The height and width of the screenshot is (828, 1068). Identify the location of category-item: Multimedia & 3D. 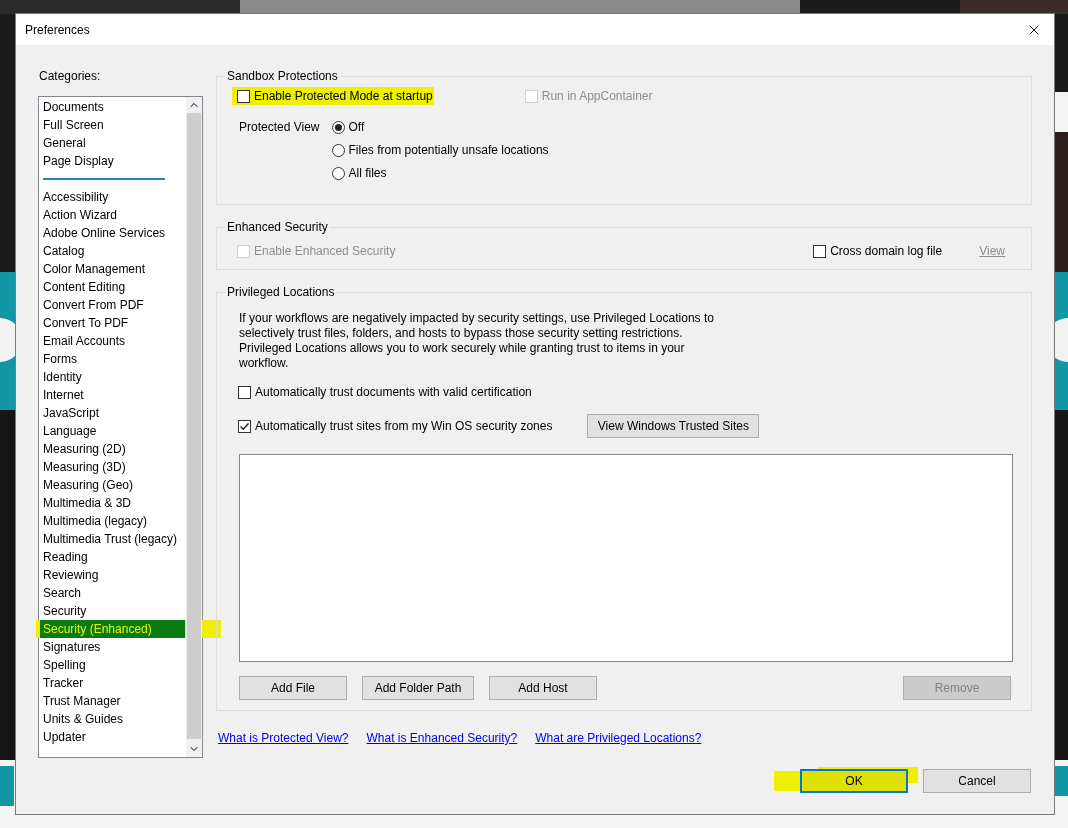
(112, 503).